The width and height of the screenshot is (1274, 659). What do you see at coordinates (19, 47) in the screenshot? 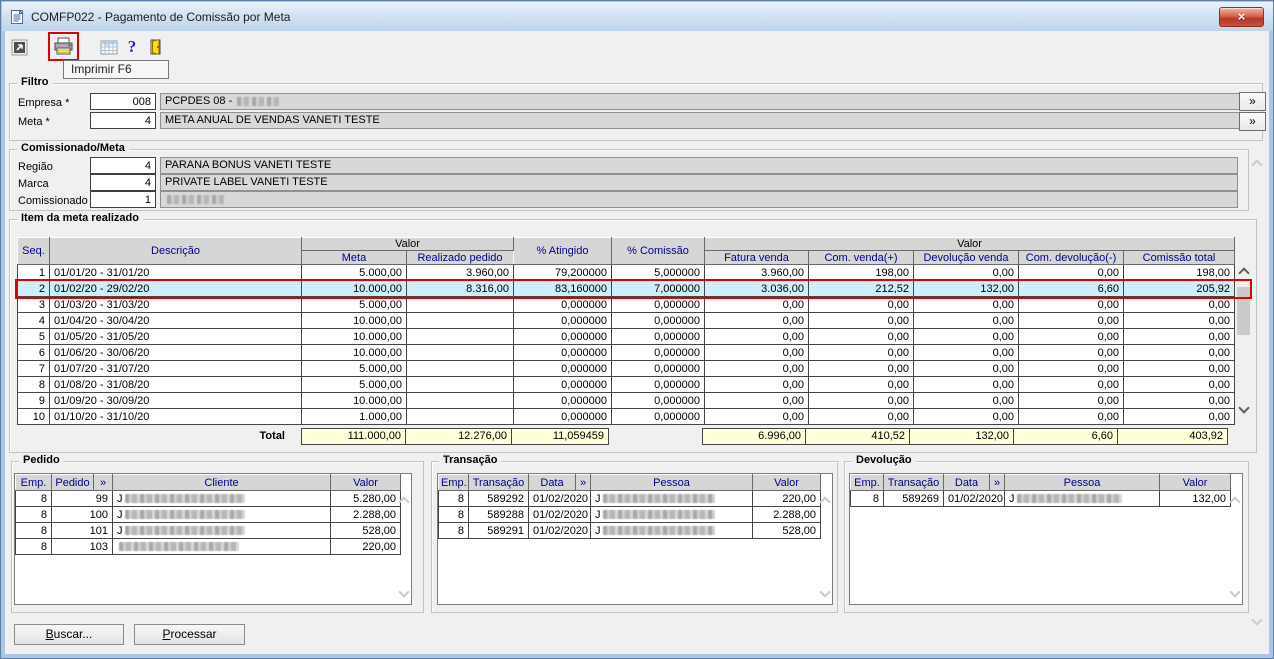
I see `detach-window-button` at bounding box center [19, 47].